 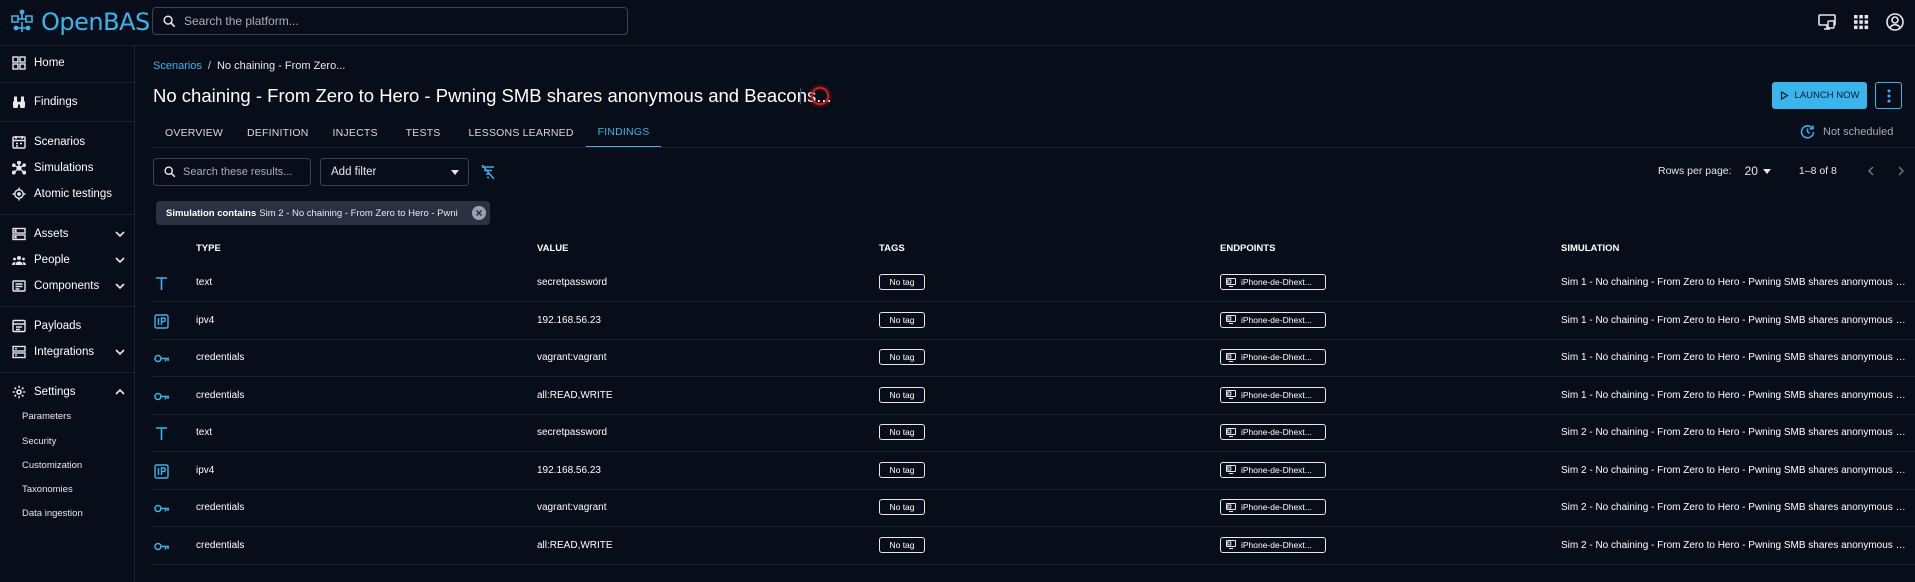 What do you see at coordinates (488, 172) in the screenshot?
I see `clear-filters-icon` at bounding box center [488, 172].